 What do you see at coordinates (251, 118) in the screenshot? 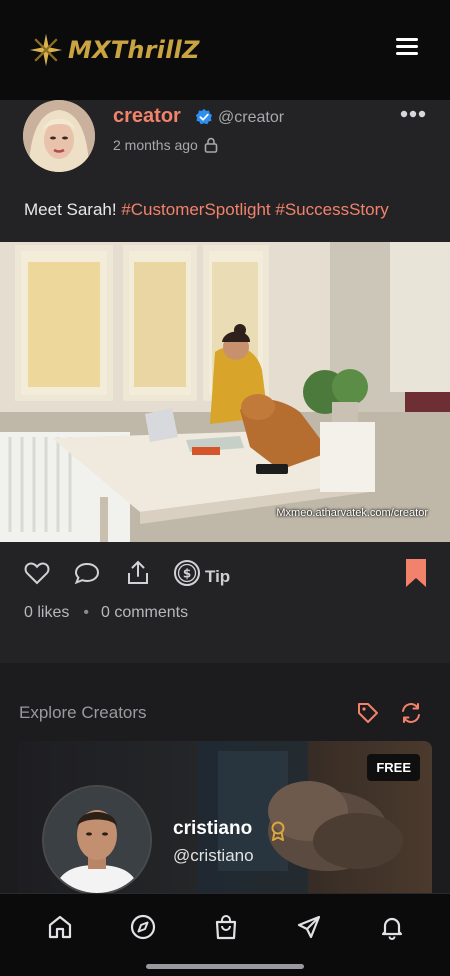
I see `creator-handle: @creator` at bounding box center [251, 118].